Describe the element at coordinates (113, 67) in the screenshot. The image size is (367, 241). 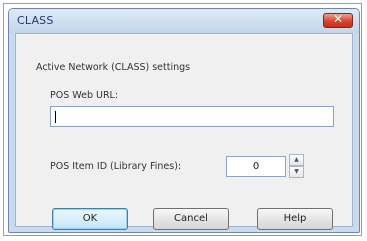
I see `settings-heading: Active Network (CLASS) settings` at that location.